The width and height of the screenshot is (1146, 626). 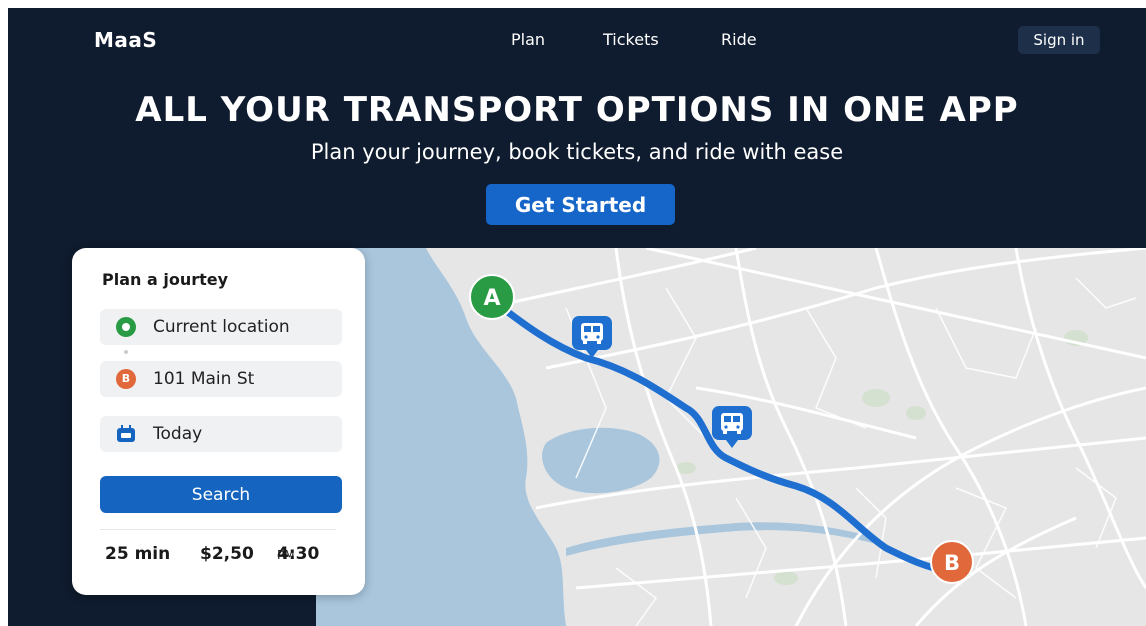 I want to click on origin-value: Current location, so click(x=221, y=327).